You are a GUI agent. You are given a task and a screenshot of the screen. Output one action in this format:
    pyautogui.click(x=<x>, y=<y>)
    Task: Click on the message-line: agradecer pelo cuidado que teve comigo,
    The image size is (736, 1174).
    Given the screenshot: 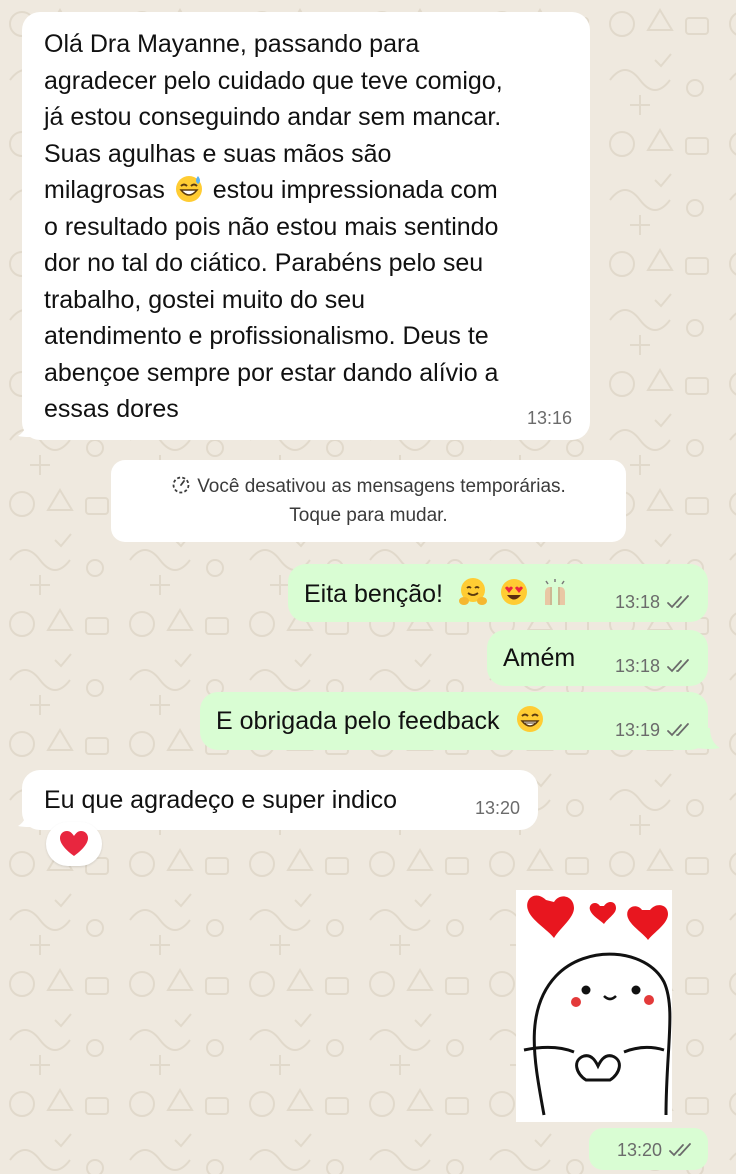 What is the action you would take?
    pyautogui.click(x=273, y=80)
    